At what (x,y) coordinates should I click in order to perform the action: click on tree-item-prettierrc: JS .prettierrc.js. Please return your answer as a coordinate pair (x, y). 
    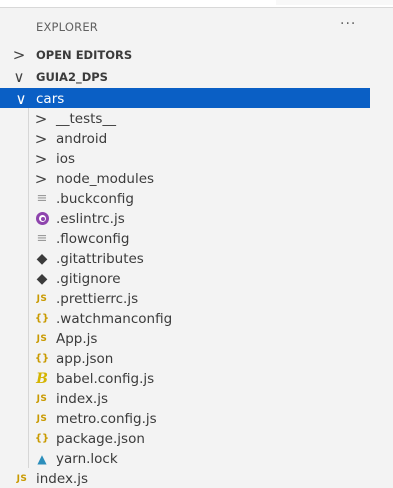
    Looking at the image, I should click on (185, 298).